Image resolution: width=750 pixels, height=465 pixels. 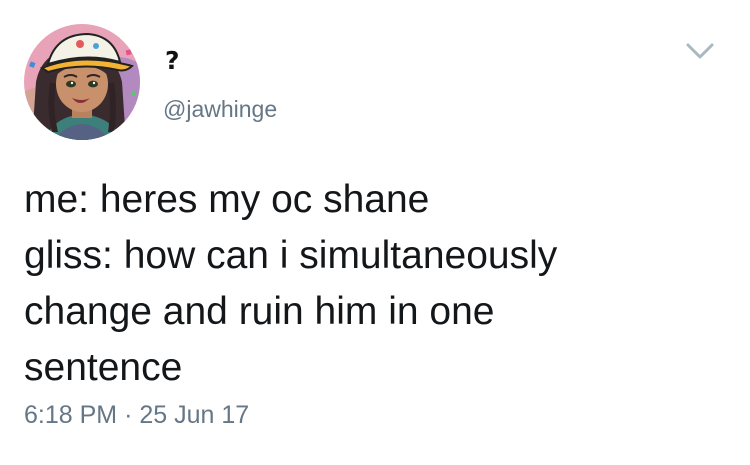 What do you see at coordinates (700, 51) in the screenshot?
I see `chevron-down-icon` at bounding box center [700, 51].